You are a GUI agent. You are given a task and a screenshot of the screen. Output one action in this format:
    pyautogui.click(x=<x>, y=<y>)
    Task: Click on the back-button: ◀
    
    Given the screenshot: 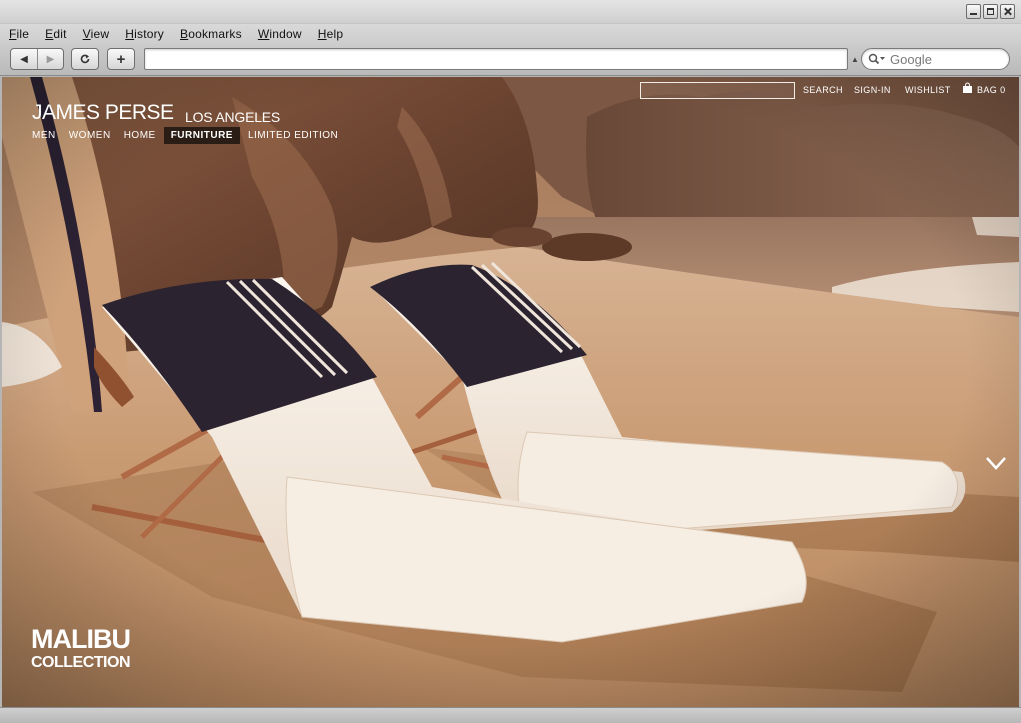 What is the action you would take?
    pyautogui.click(x=24, y=59)
    